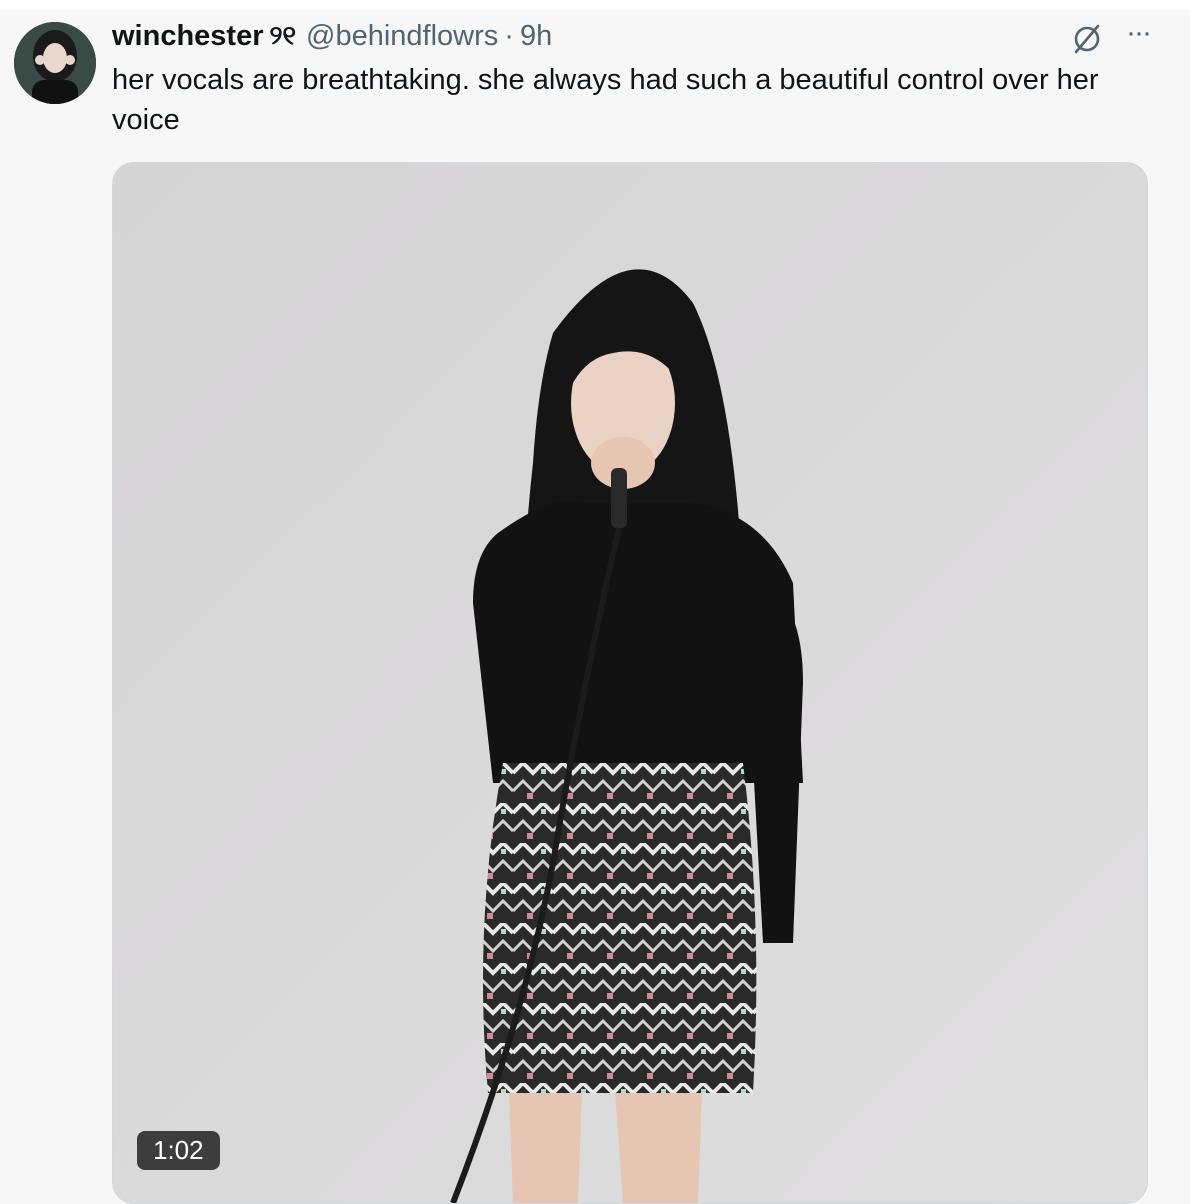 This screenshot has width=1190, height=1204. What do you see at coordinates (402, 36) in the screenshot?
I see `author-handle: @behindflowrs` at bounding box center [402, 36].